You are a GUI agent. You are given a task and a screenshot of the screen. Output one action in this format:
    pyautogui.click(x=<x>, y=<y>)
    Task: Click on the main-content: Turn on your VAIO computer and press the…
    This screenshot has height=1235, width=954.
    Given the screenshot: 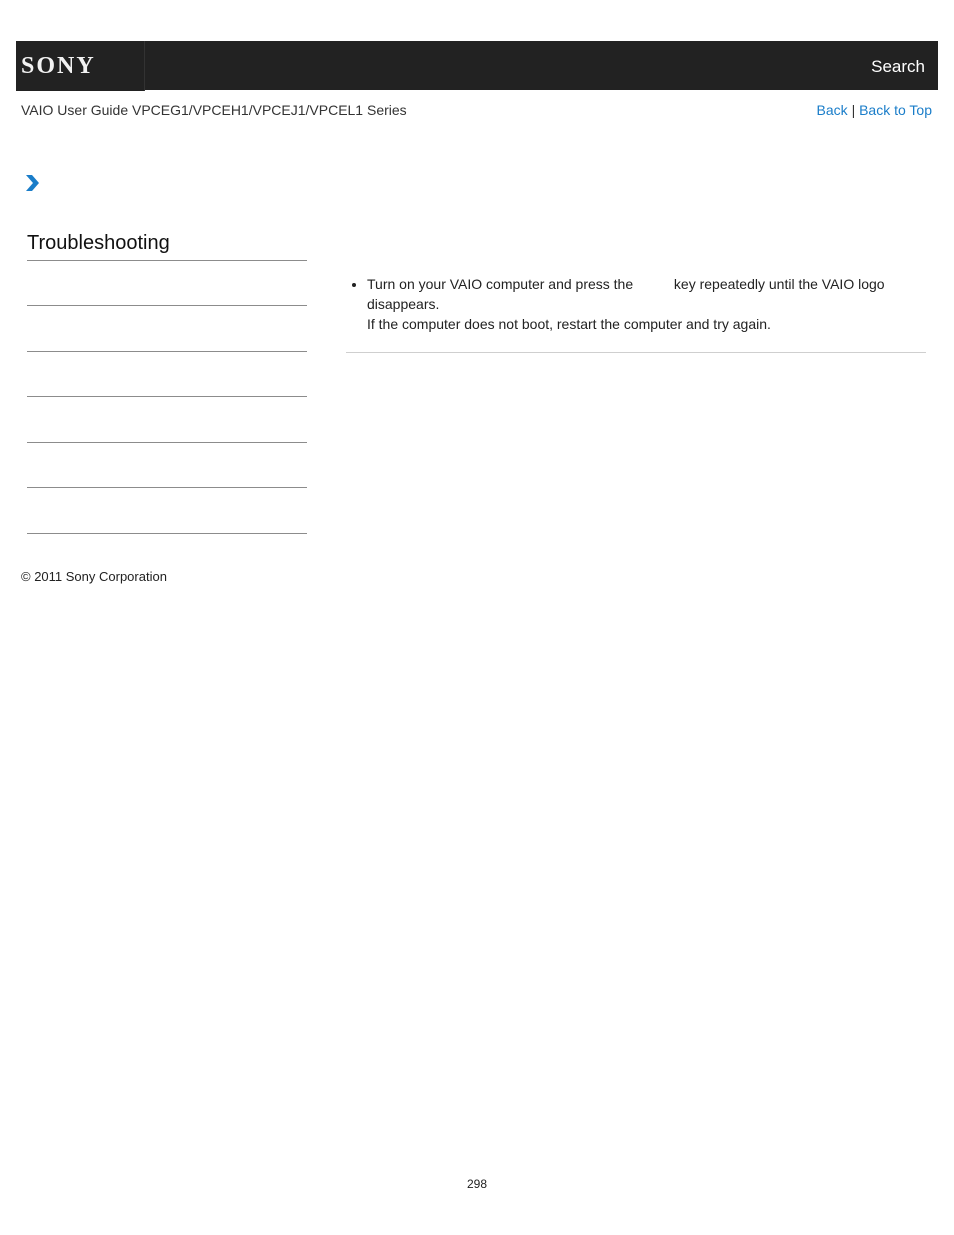 What is the action you would take?
    pyautogui.click(x=636, y=304)
    